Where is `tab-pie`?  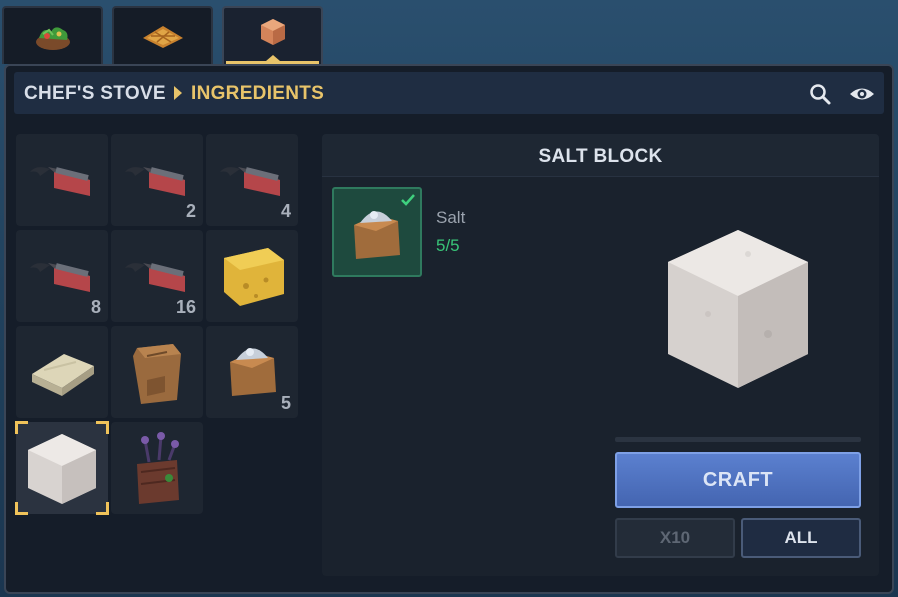
tab-pie is located at coordinates (162, 35).